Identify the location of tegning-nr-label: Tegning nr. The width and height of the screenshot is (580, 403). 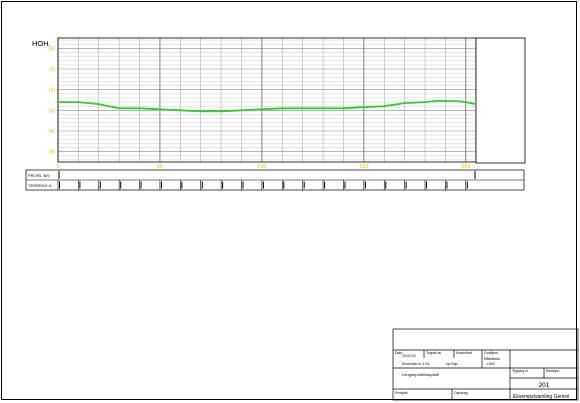
(520, 371).